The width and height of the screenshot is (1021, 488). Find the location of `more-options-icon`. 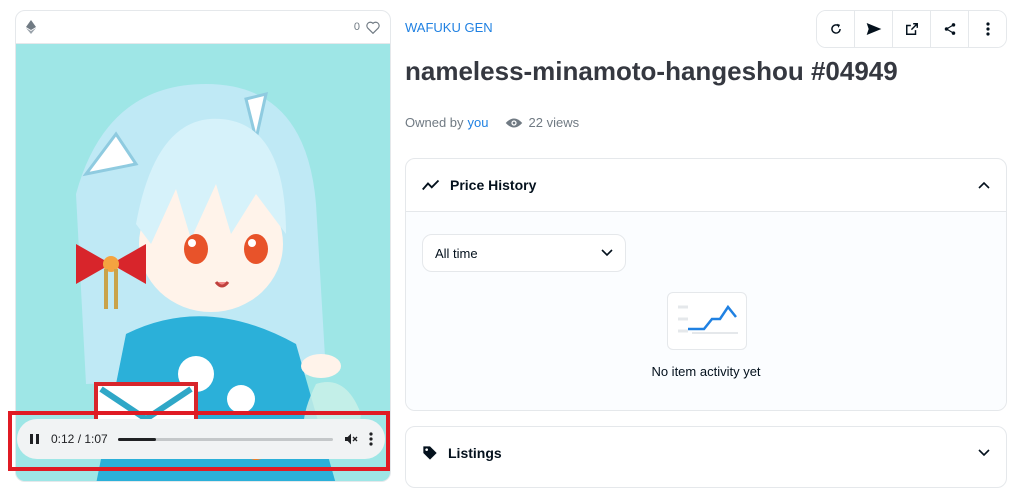

more-options-icon is located at coordinates (371, 439).